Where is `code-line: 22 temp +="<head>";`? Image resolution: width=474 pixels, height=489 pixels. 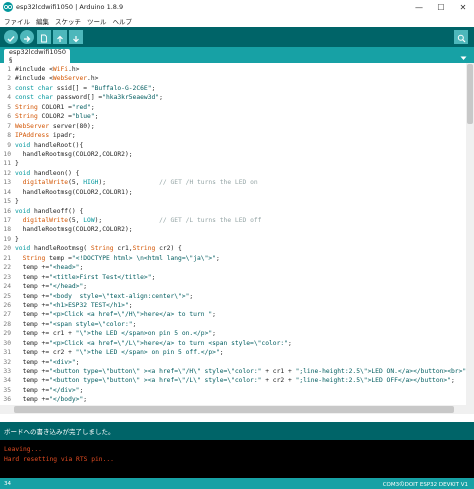 code-line: 22 temp +="<head>"; is located at coordinates (232, 267).